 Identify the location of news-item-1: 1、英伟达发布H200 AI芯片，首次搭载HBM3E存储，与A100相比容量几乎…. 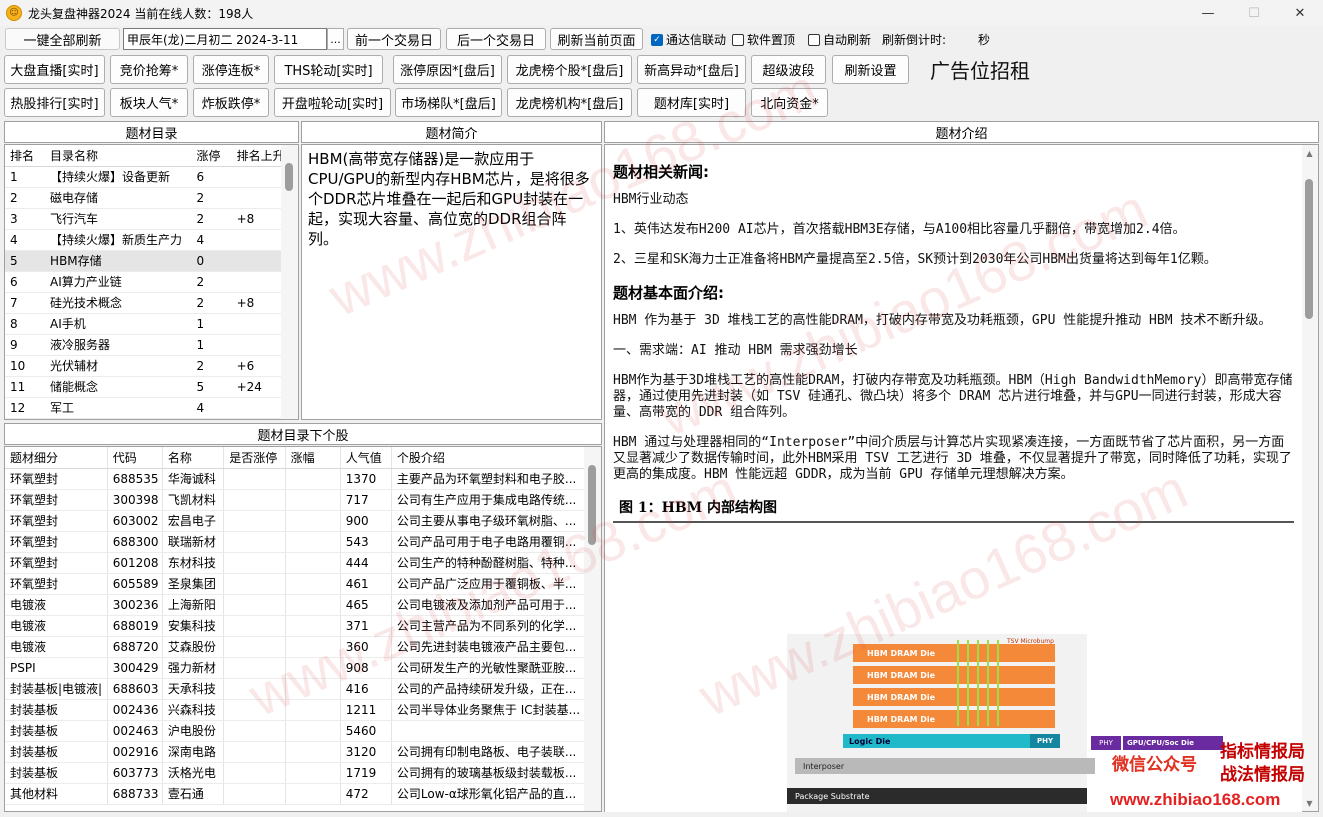
(899, 229).